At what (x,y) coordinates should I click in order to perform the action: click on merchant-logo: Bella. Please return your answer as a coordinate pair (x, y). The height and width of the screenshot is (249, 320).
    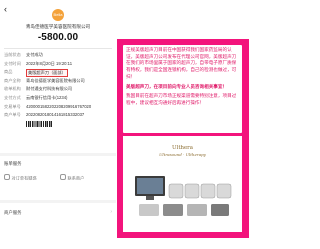
    Looking at the image, I should click on (58, 15).